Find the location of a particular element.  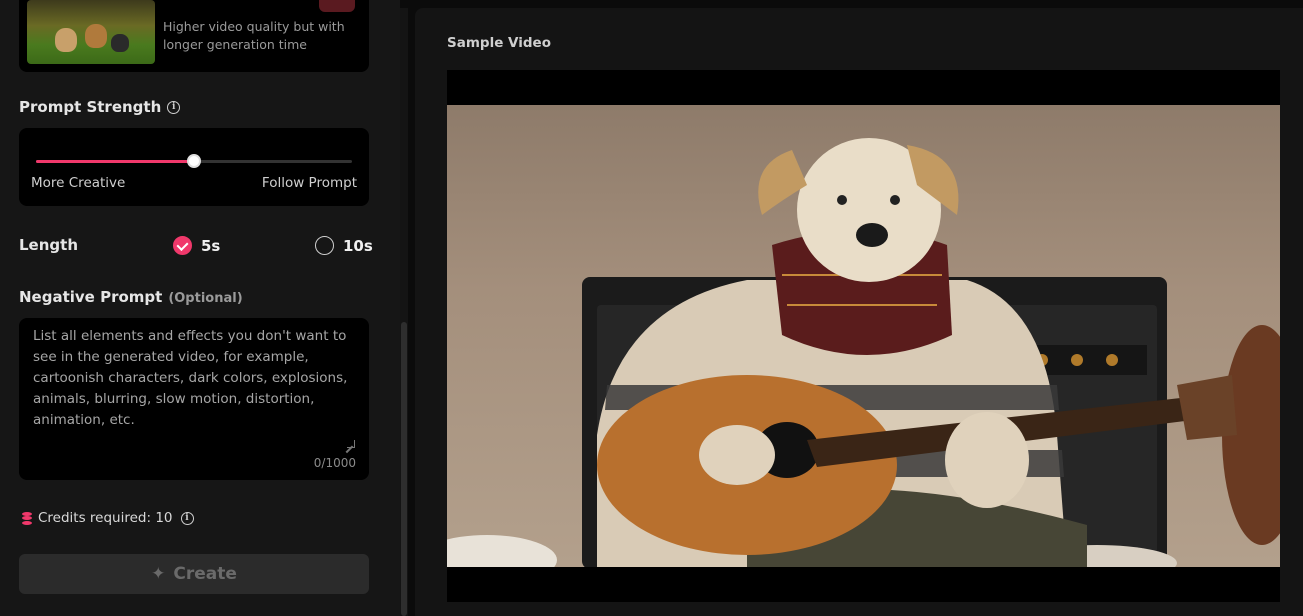

optional-tag: (Optional) is located at coordinates (205, 298).